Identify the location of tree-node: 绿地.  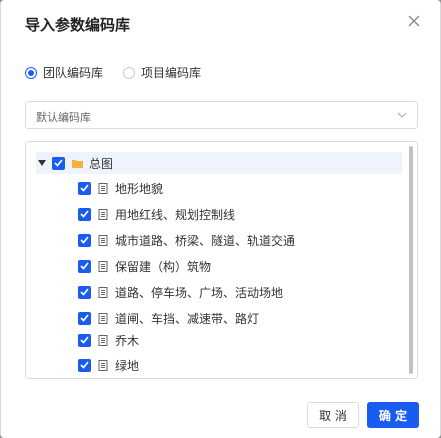
(106, 365).